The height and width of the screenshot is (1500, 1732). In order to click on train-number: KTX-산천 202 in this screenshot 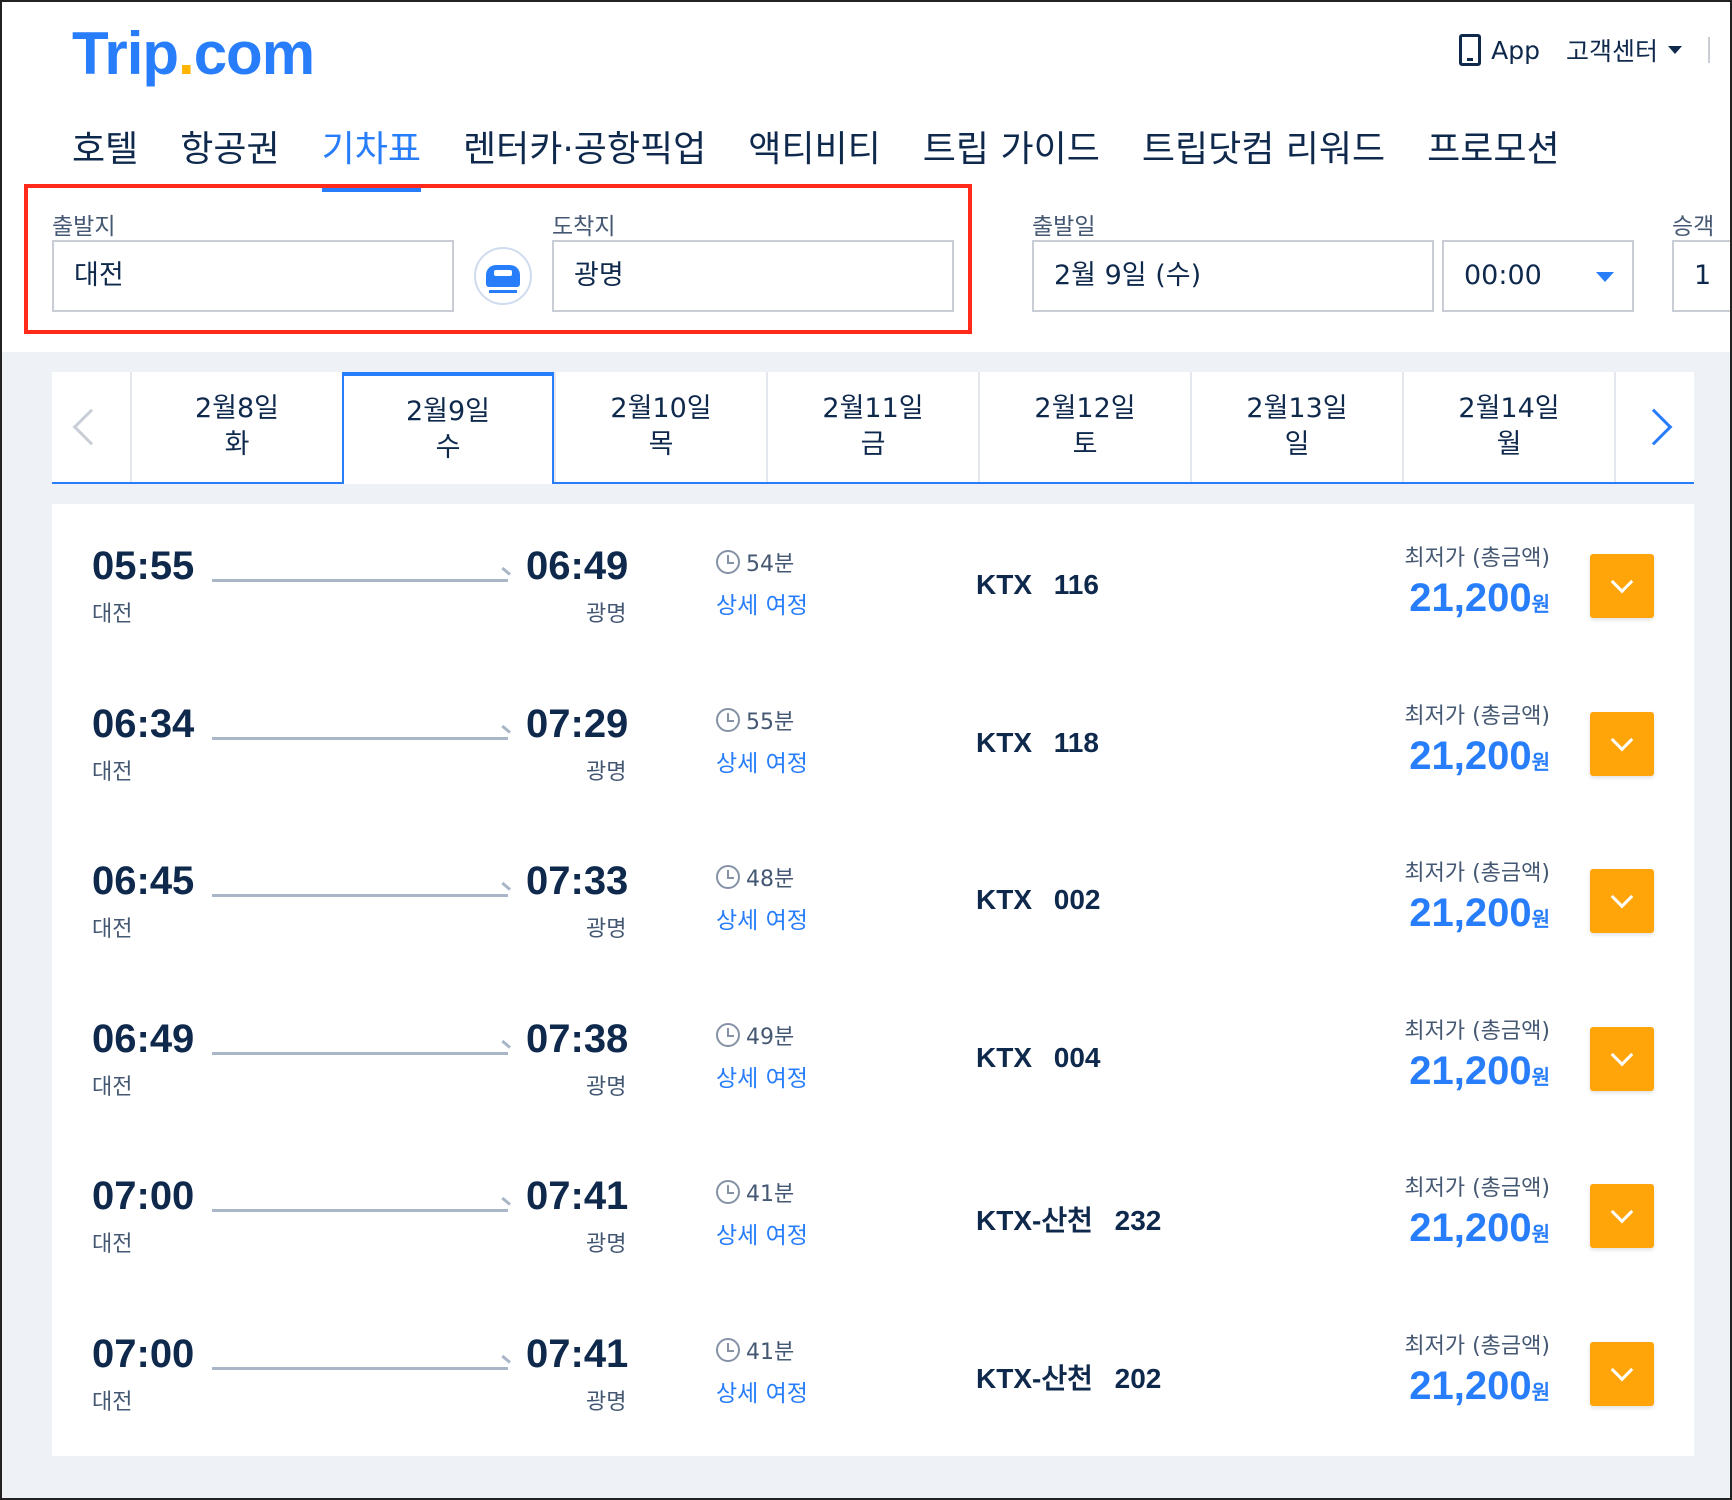, I will do `click(1069, 1378)`.